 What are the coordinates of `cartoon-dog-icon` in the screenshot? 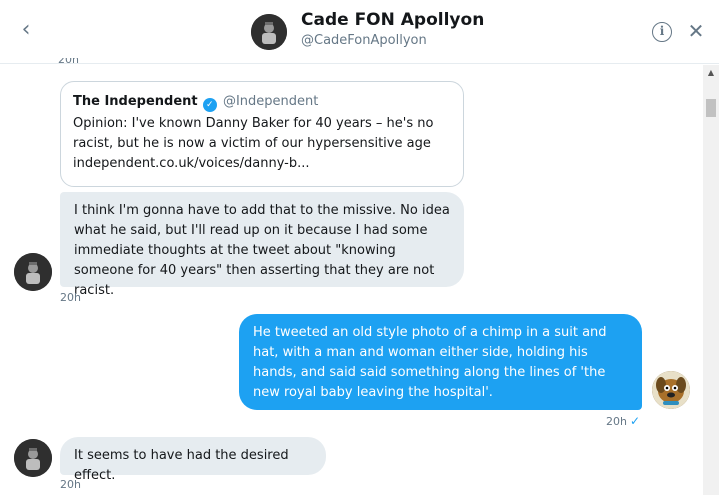 It's located at (671, 390).